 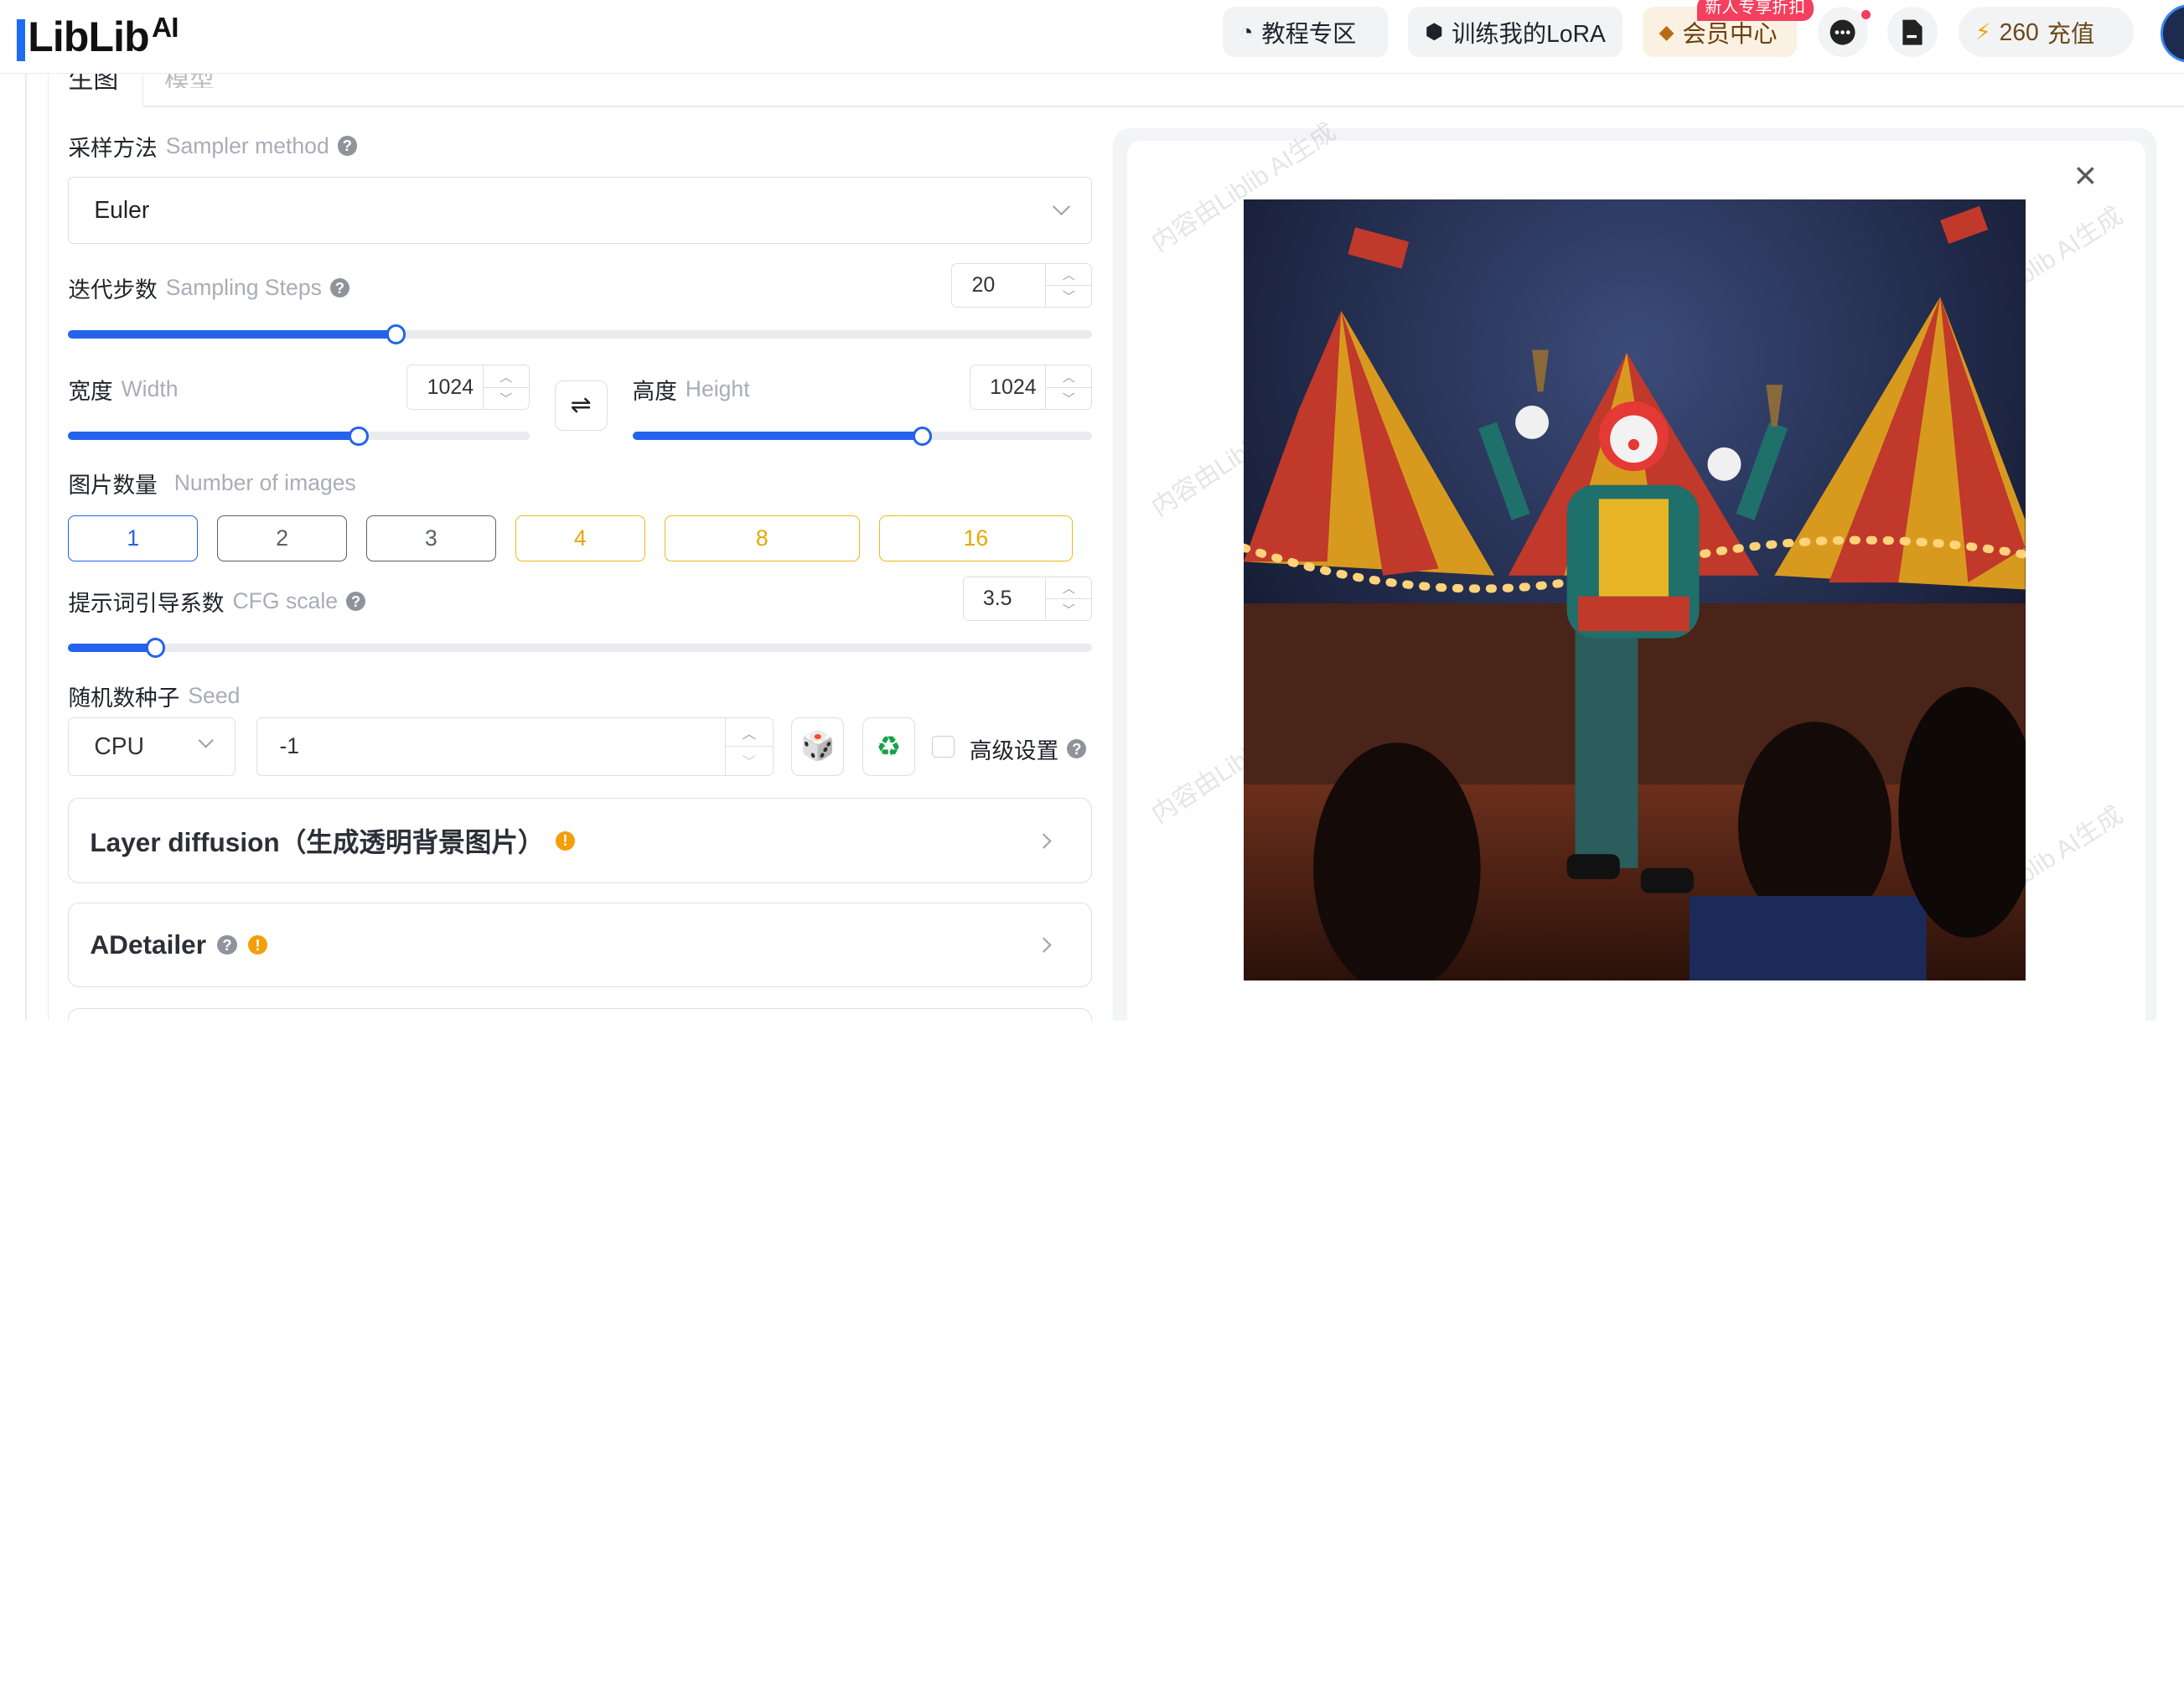 What do you see at coordinates (214, 696) in the screenshot?
I see `seed-label-en: Seed` at bounding box center [214, 696].